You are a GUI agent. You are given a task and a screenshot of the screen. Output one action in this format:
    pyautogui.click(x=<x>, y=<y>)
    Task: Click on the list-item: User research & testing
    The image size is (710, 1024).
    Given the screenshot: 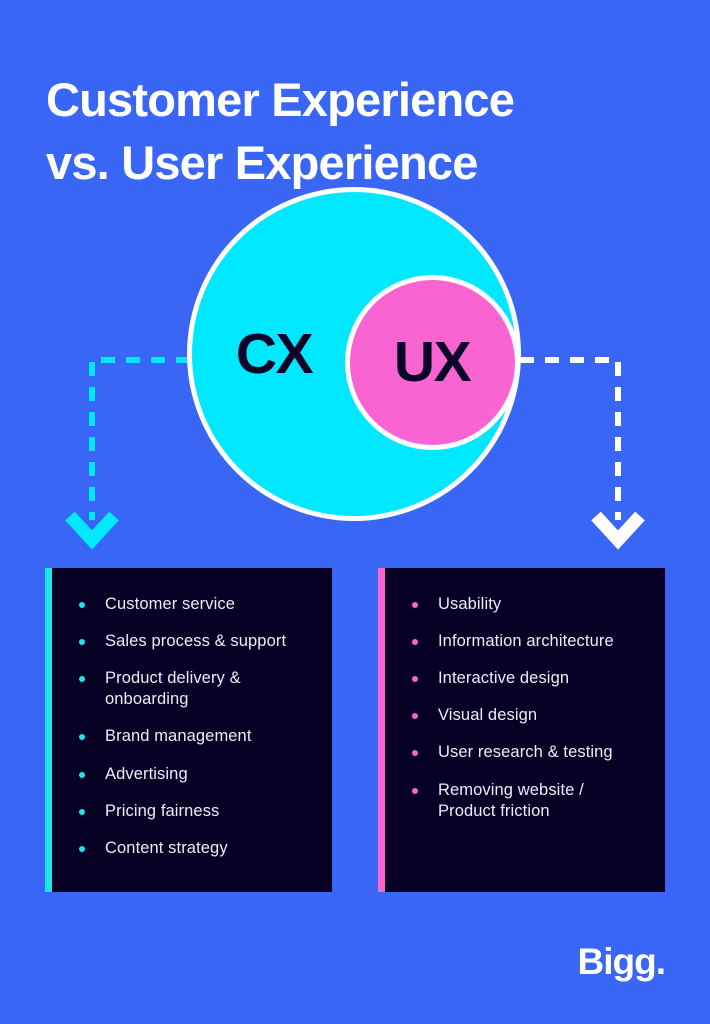 What is the action you would take?
    pyautogui.click(x=531, y=752)
    